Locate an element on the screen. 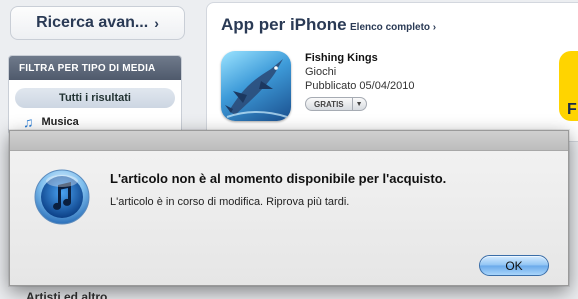  dialog-title-bar is located at coordinates (289, 141).